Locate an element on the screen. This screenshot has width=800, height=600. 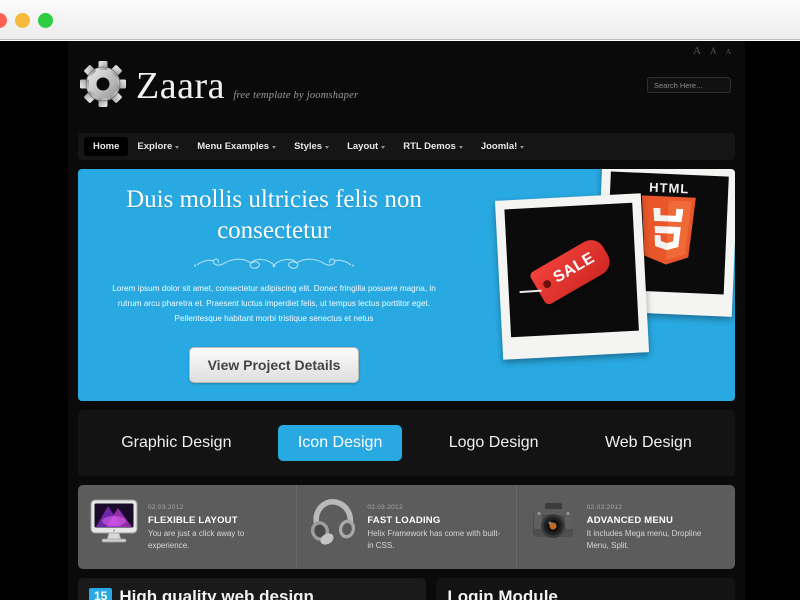
feature-title: FAST LOADING is located at coordinates (404, 520).